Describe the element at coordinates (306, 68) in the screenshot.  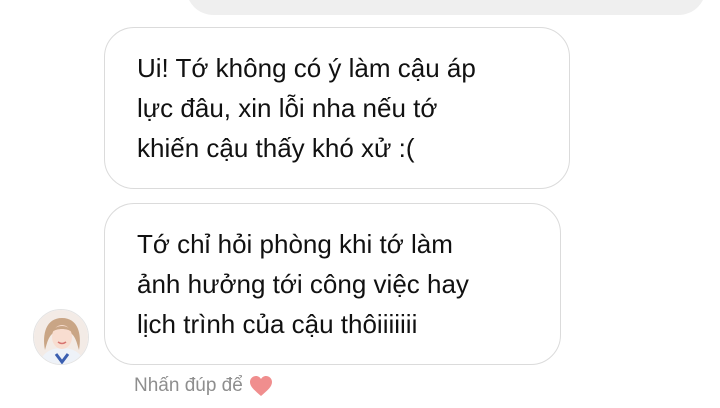
I see `message-line: Ui! Tớ không có ý làm cậu áp` at that location.